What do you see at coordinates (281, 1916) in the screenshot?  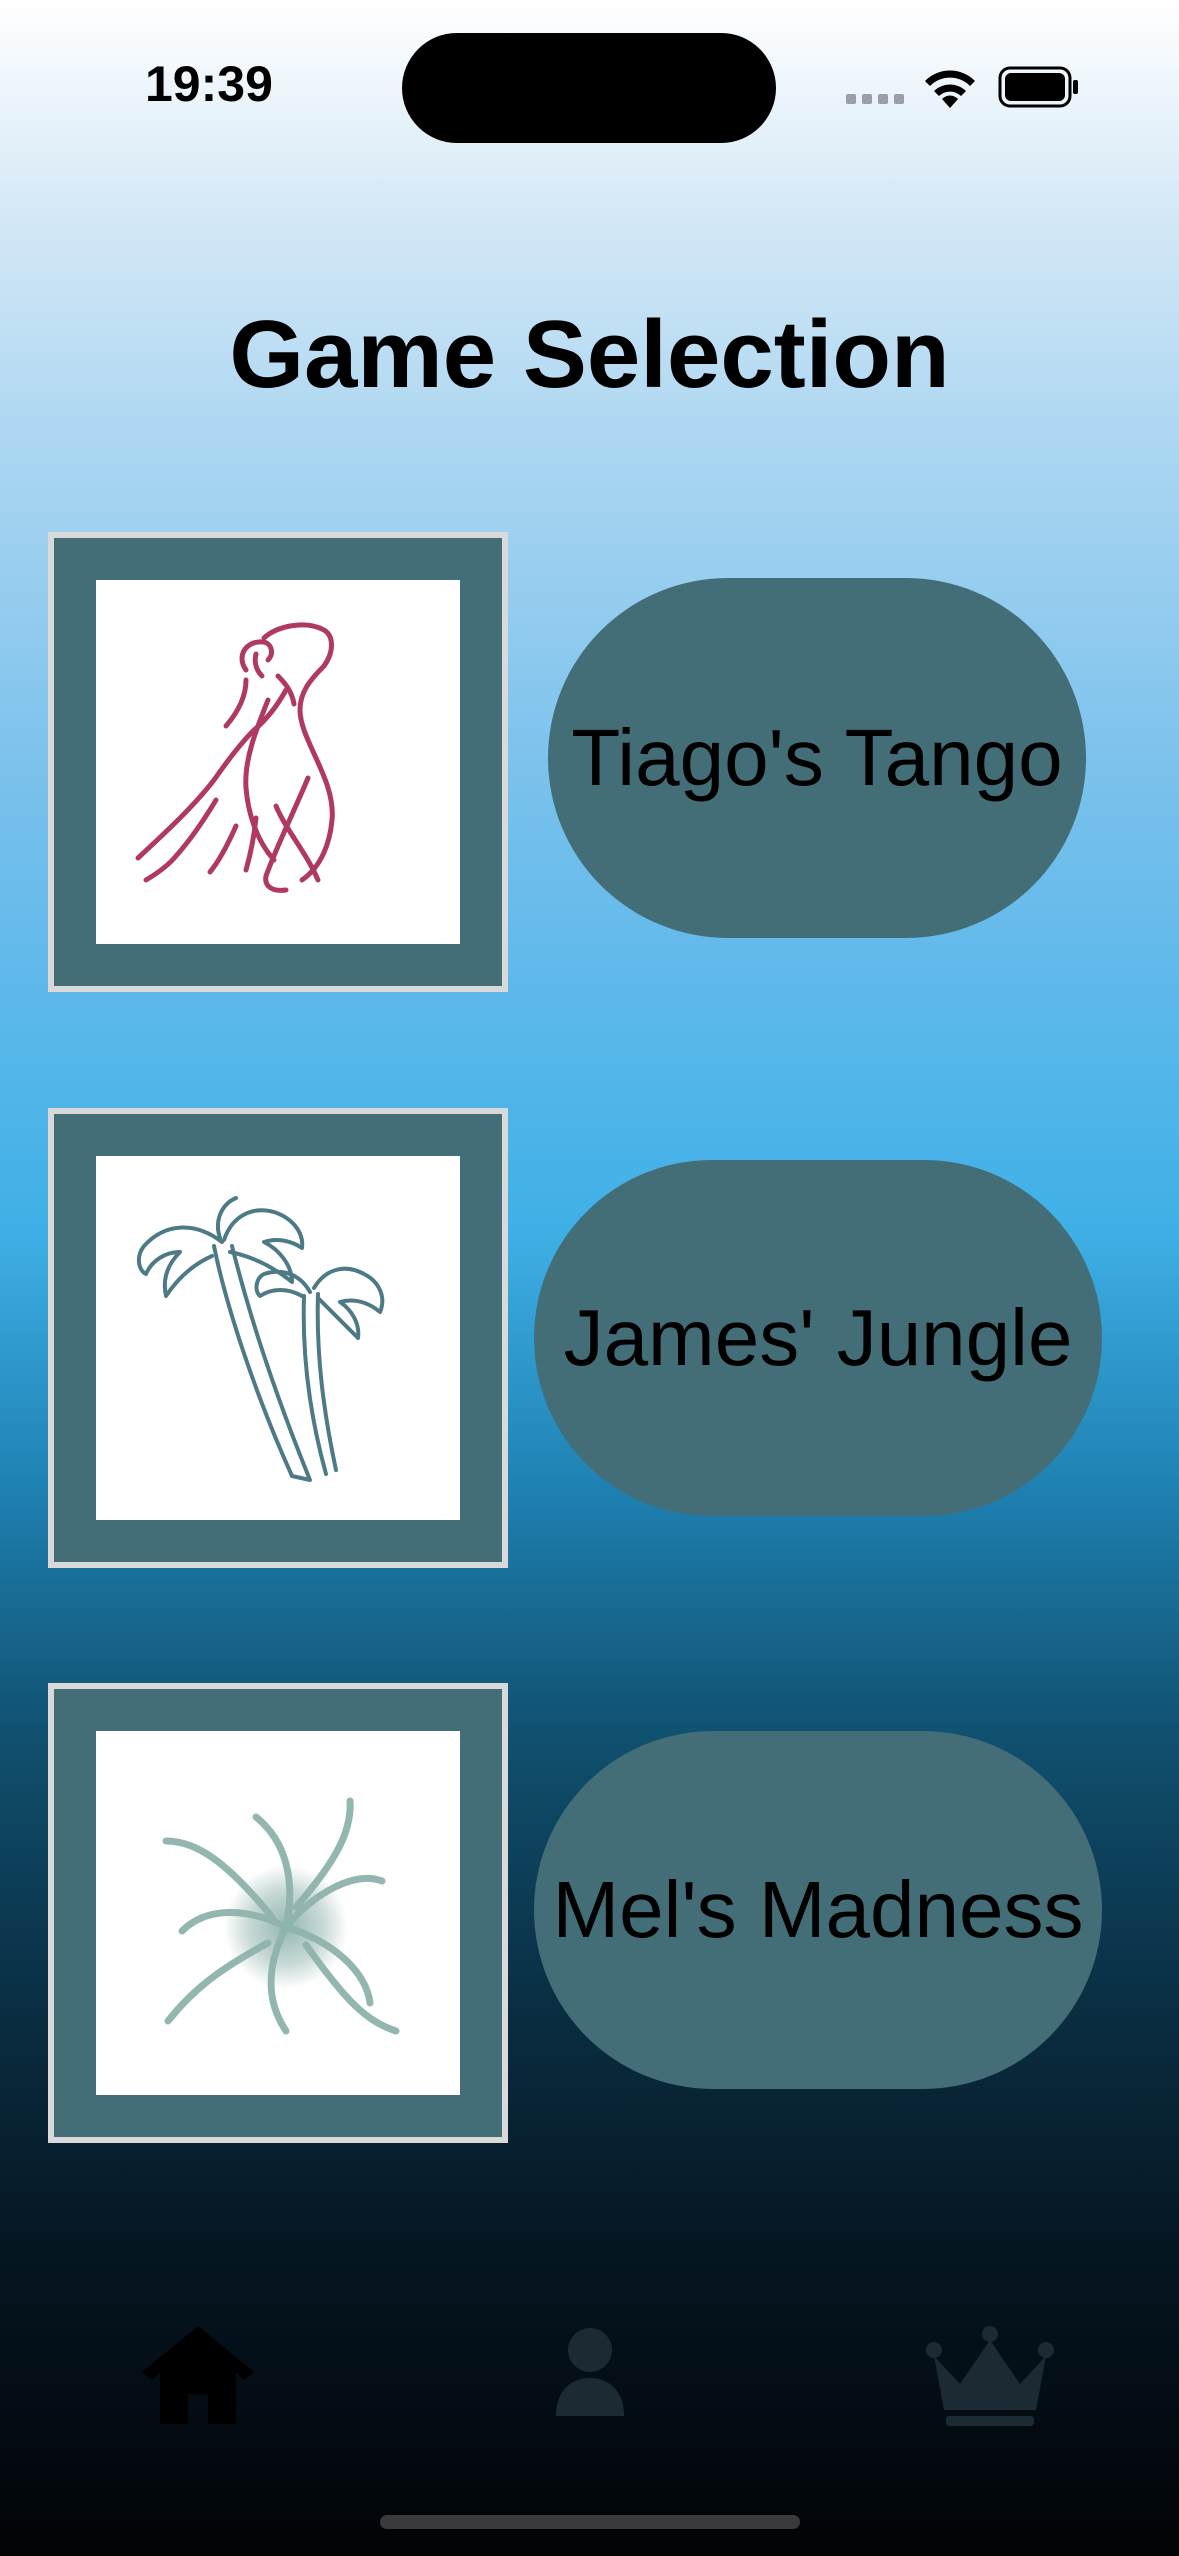 I see `spiral-vortex-icon` at bounding box center [281, 1916].